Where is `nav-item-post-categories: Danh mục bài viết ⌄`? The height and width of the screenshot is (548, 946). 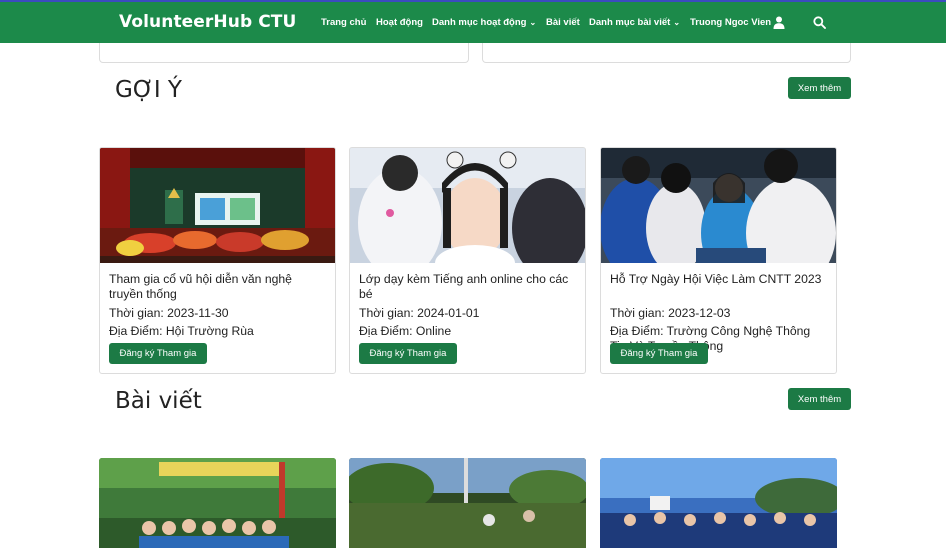 nav-item-post-categories: Danh mục bài viết ⌄ is located at coordinates (634, 22).